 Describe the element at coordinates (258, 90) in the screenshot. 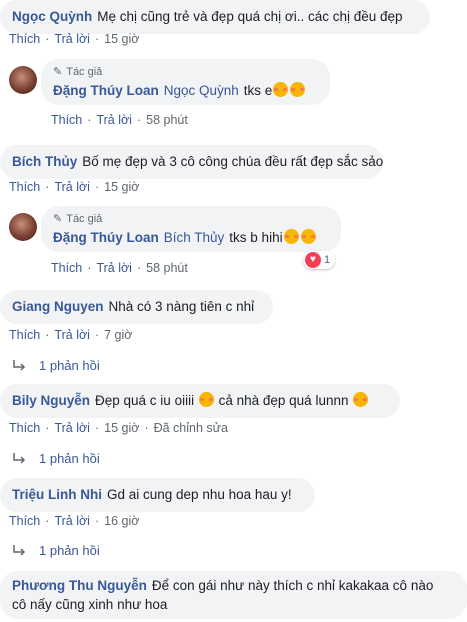

I see `comment-text: tks e` at that location.